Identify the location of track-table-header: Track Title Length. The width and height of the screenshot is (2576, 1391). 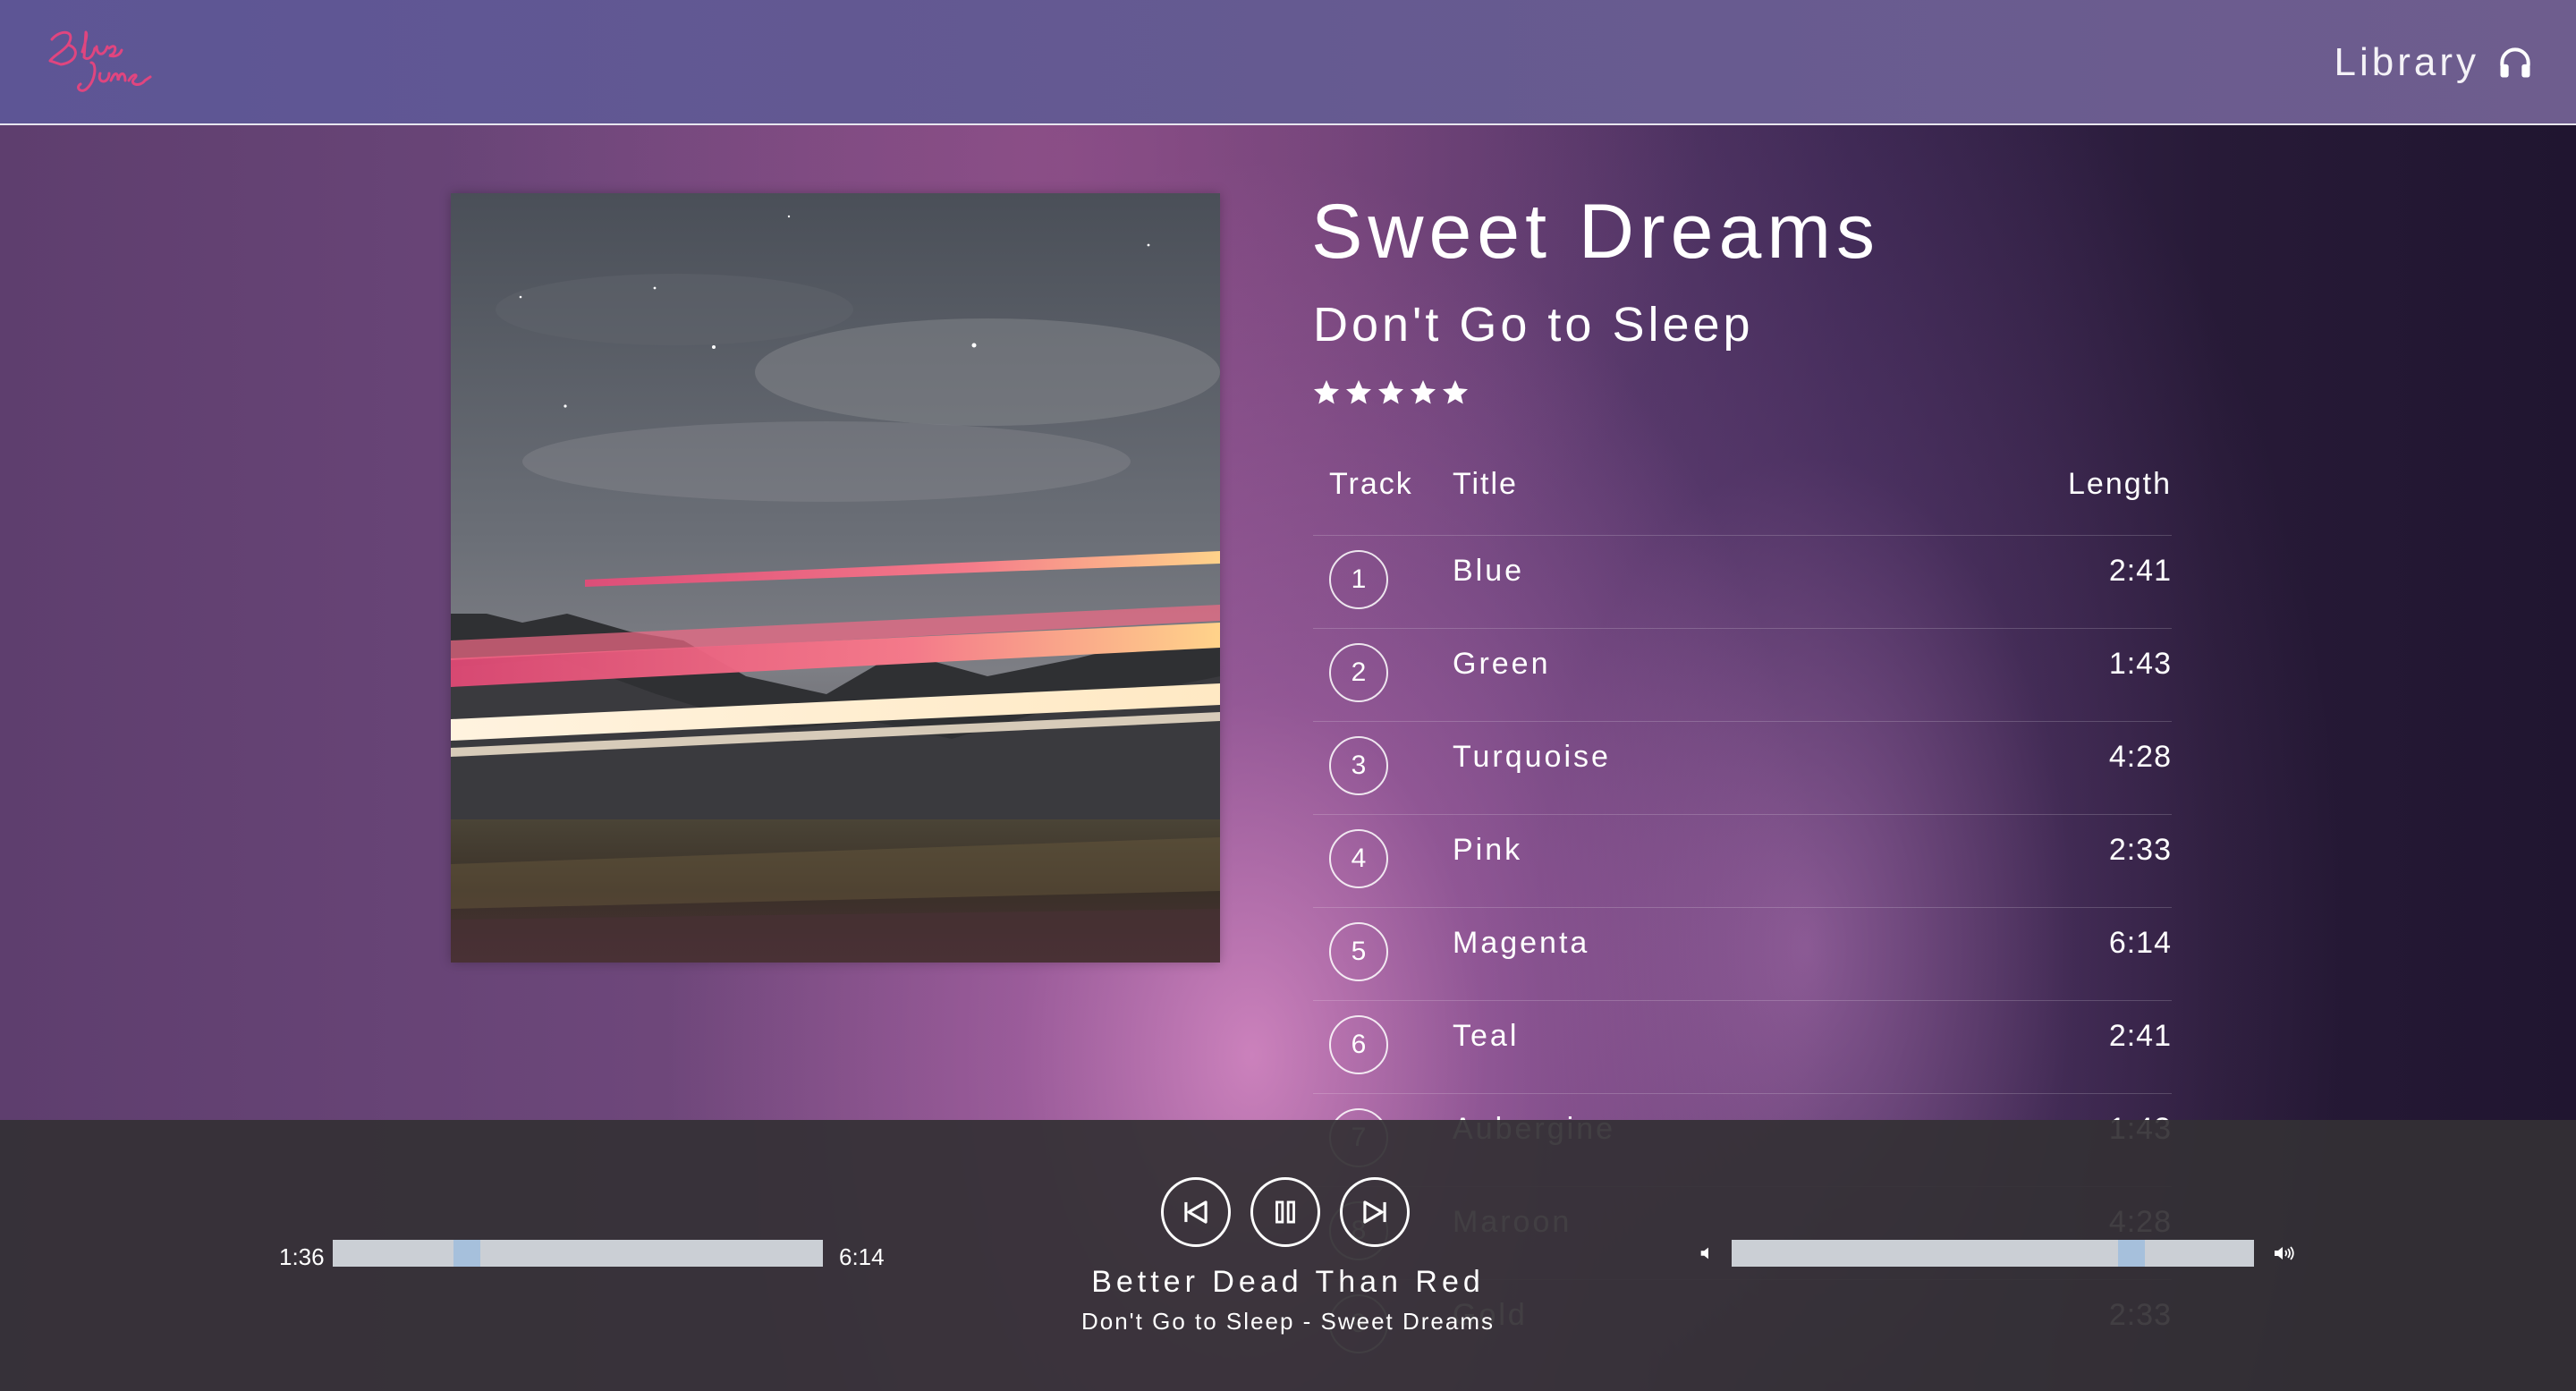
(1742, 497).